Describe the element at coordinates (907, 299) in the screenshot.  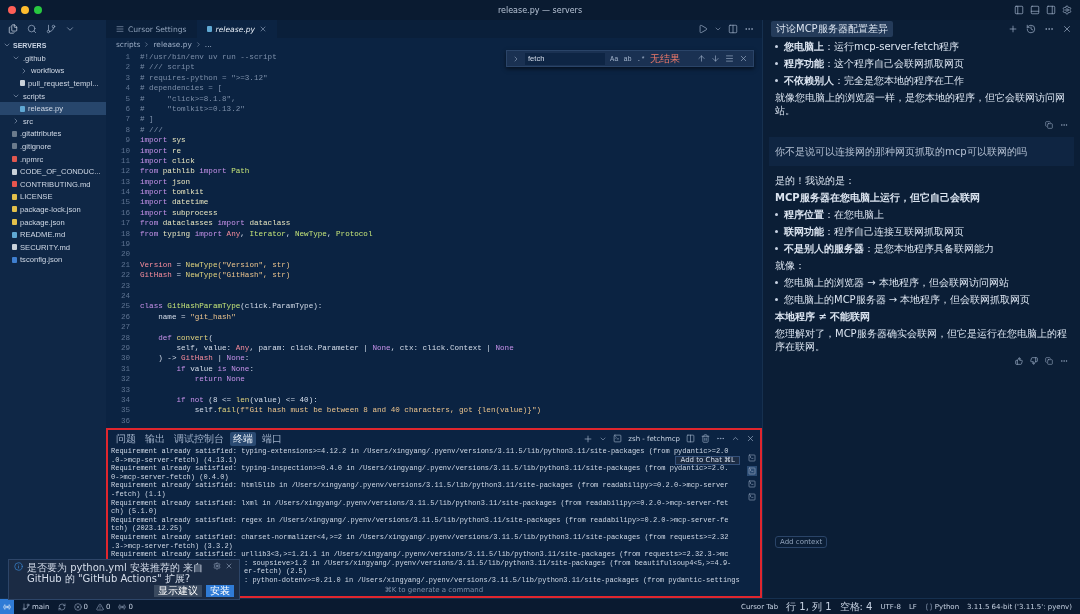
I see `list-item: 您电脑上的MCP服务器 → 本地程序，但会联网抓取网页` at that location.